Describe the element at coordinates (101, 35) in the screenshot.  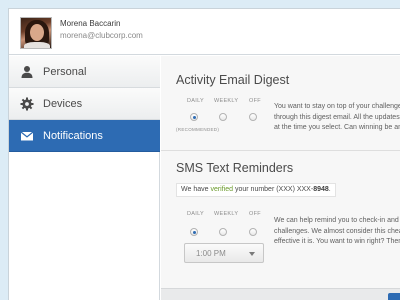
I see `user-email: morena@clubcorp.com` at that location.